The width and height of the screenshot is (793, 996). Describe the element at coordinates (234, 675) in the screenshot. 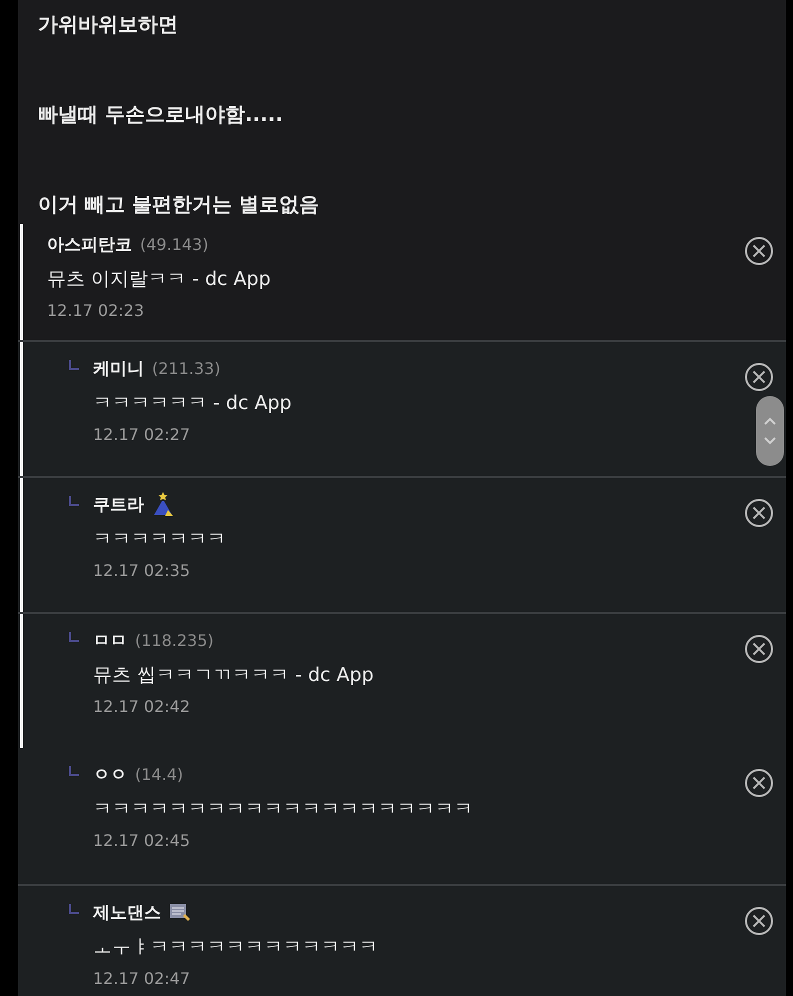

I see `comment-text: 뮤츠 씹ㅋㅋㄱㄲㅋㅋㅋ - dc App` at that location.